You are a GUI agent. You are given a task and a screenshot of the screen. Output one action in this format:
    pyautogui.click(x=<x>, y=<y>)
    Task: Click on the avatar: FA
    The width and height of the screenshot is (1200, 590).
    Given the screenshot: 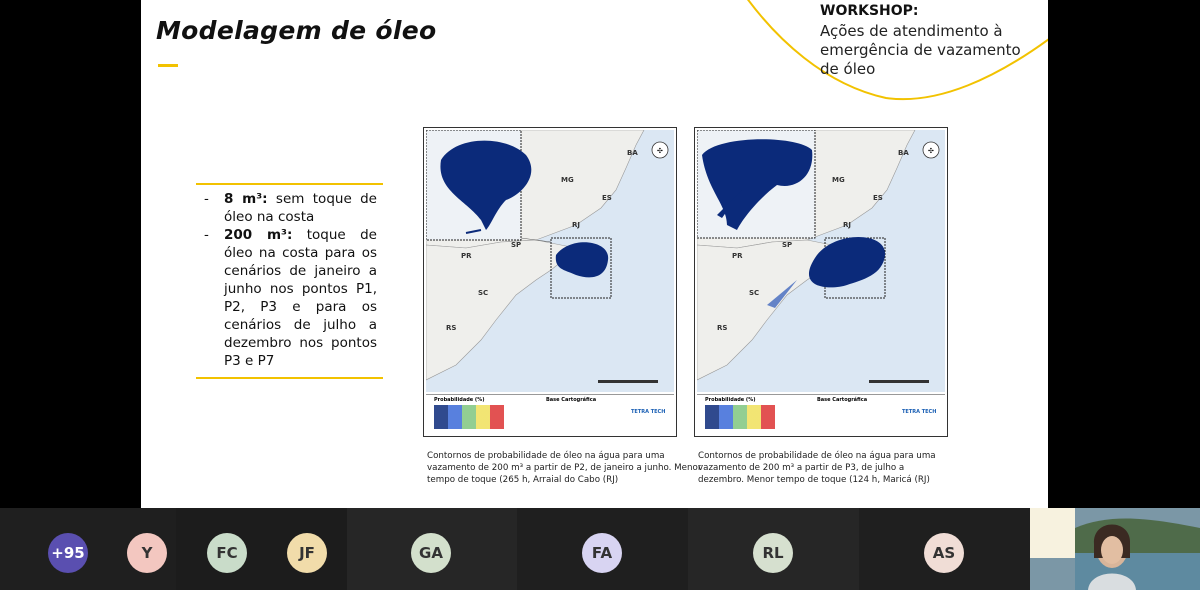 What is the action you would take?
    pyautogui.click(x=602, y=553)
    